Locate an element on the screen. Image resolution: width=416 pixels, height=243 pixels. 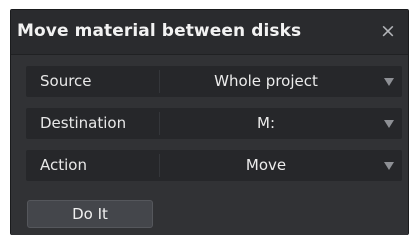
action-select: Move is located at coordinates (281, 165).